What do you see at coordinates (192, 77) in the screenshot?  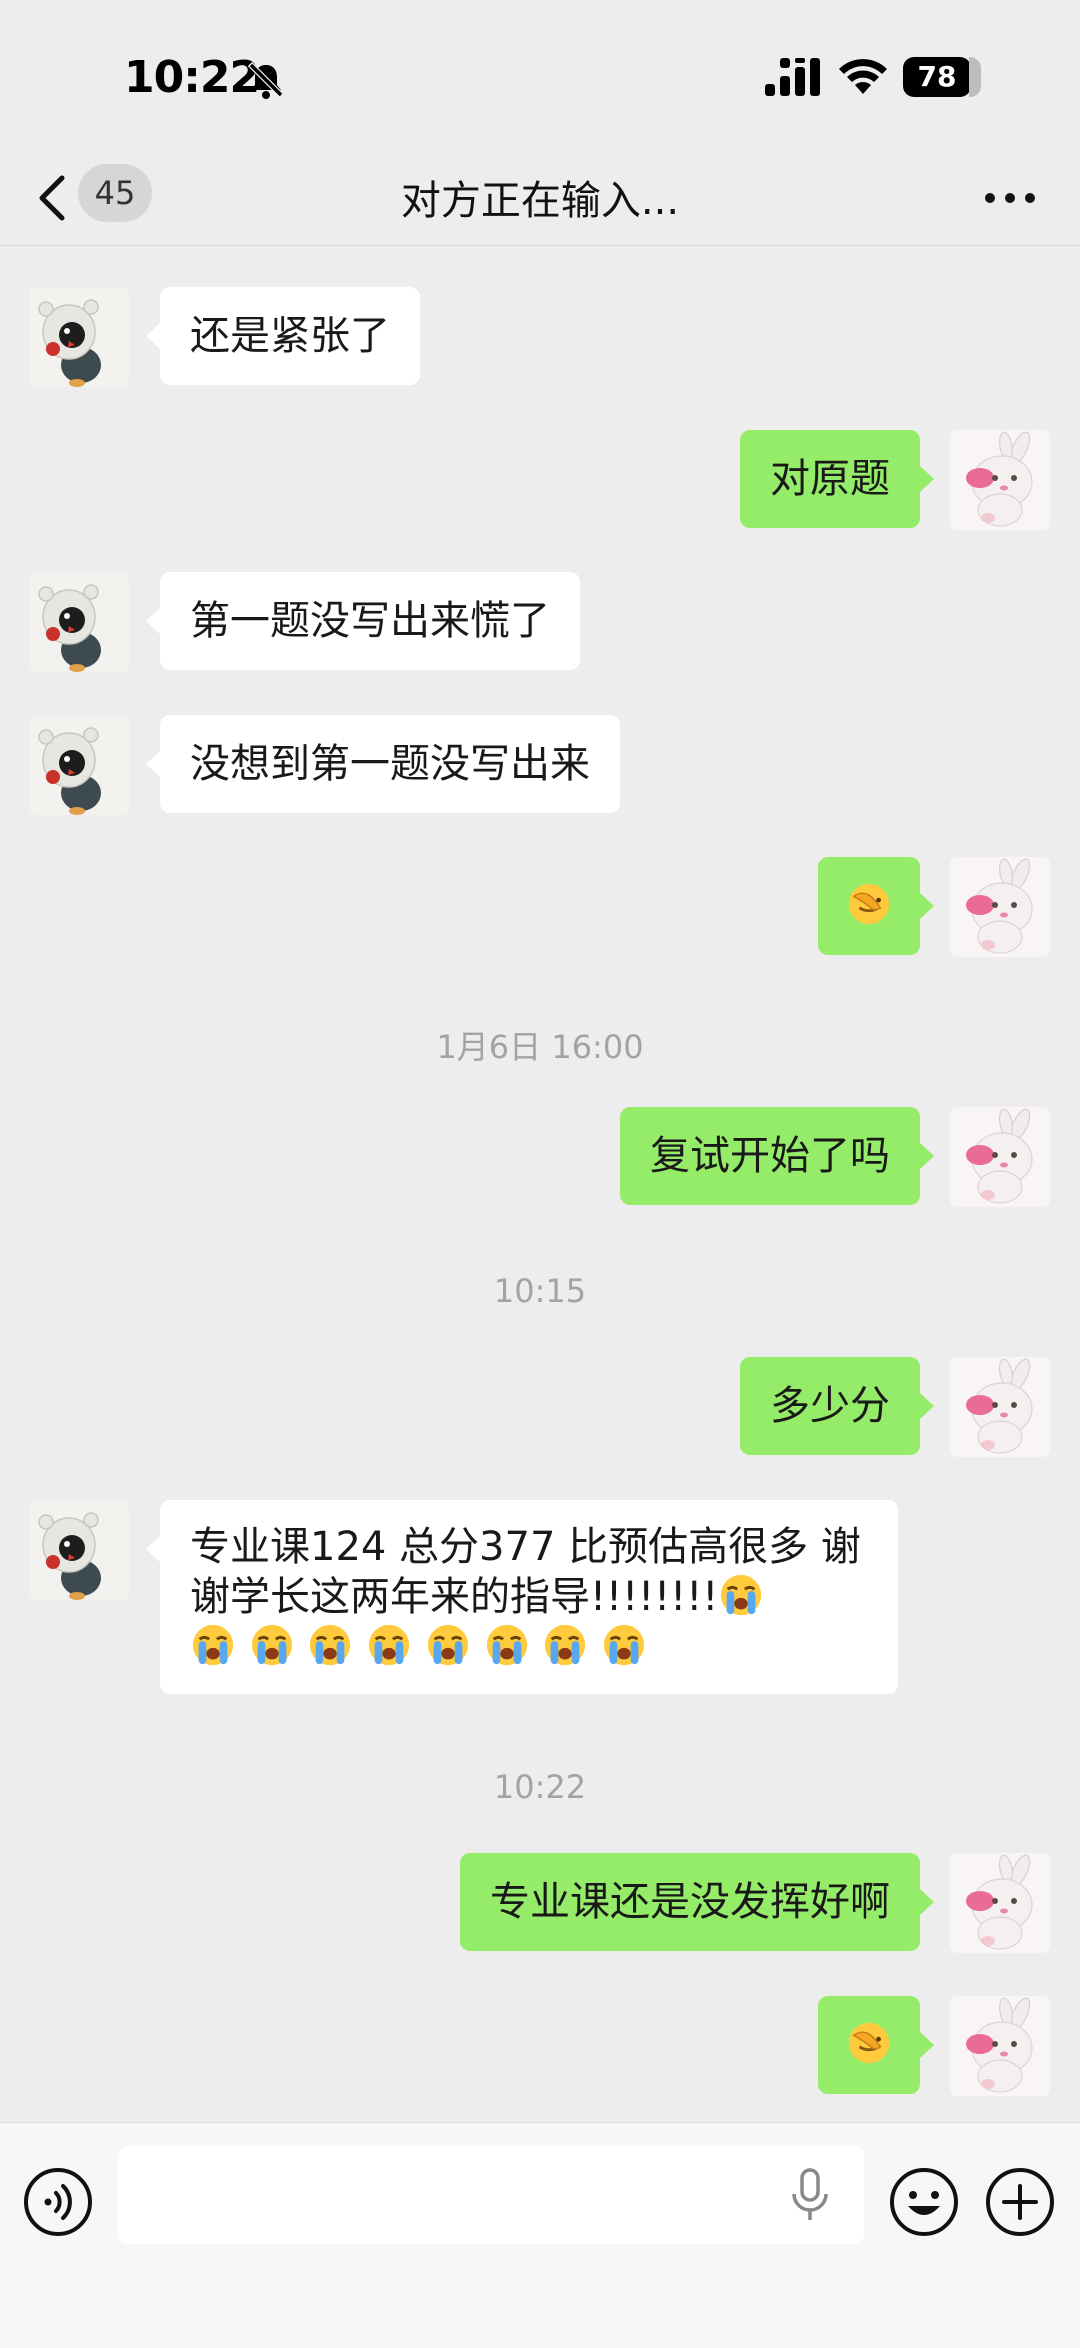 I see `status-time: 10:22` at bounding box center [192, 77].